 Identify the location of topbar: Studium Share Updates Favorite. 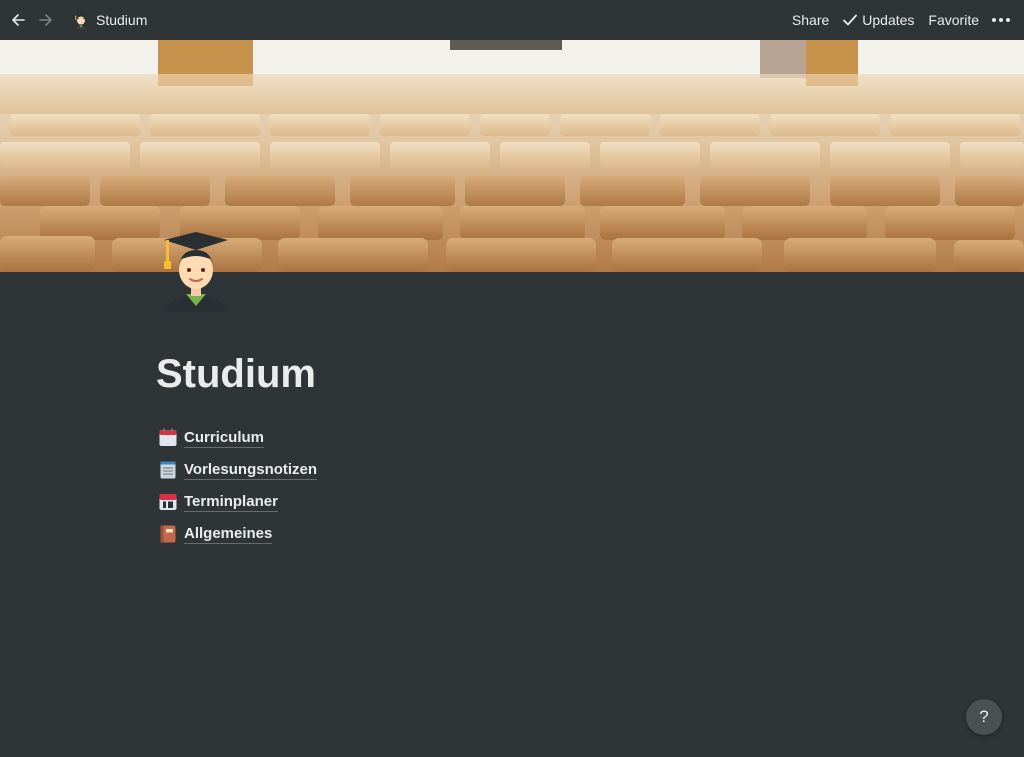
(512, 20).